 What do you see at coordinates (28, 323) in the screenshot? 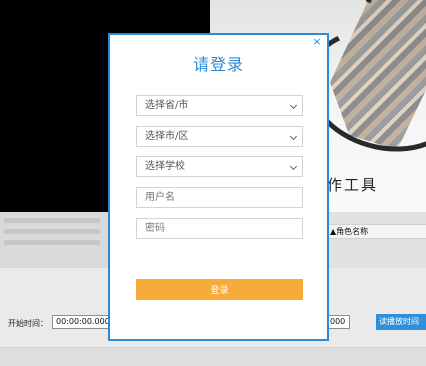
I see `start-time-label: 开始时间：` at bounding box center [28, 323].